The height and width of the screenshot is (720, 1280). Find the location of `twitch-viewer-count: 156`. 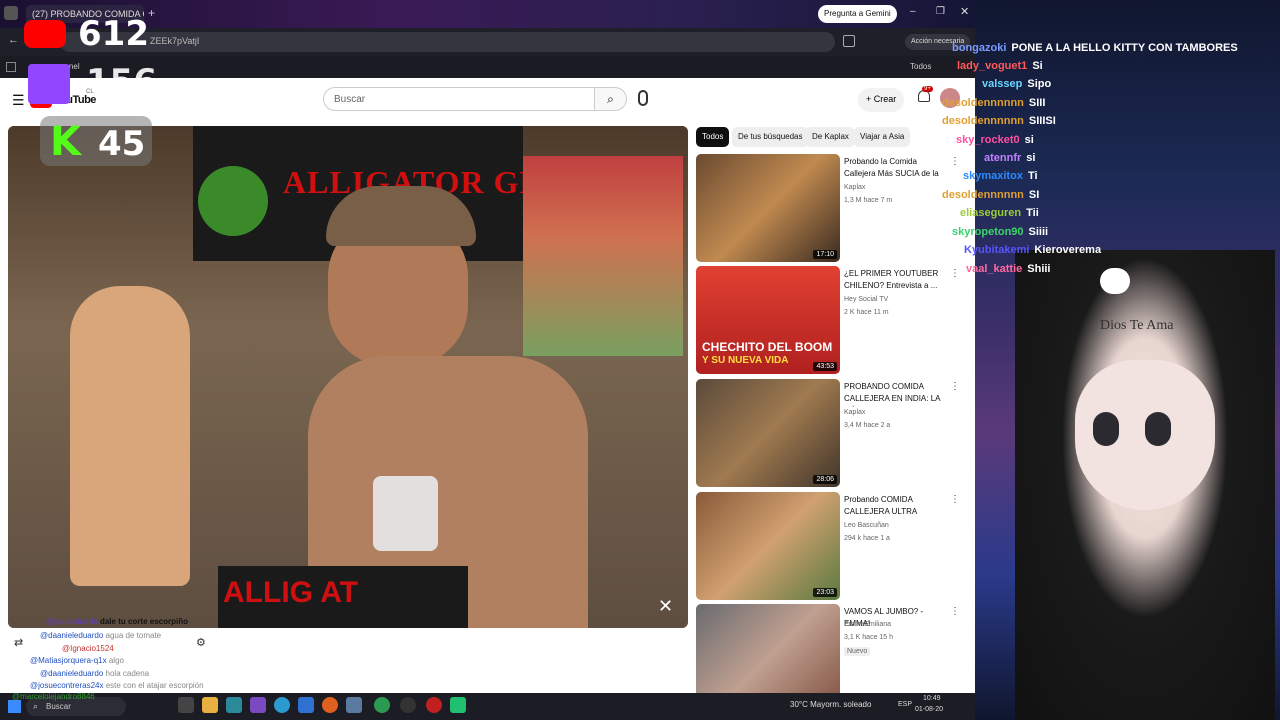

twitch-viewer-count: 156 is located at coordinates (121, 72).